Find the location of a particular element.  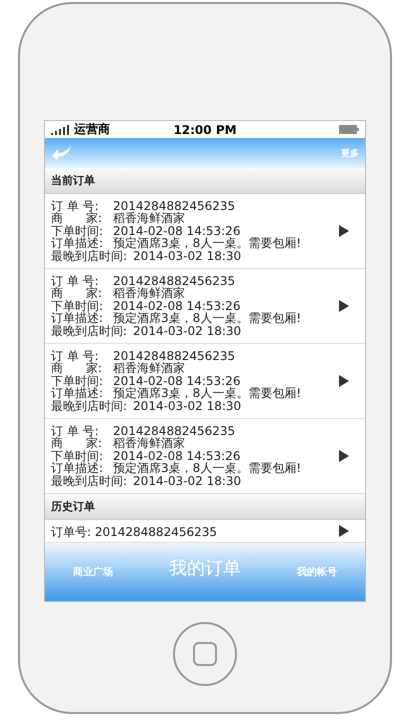

order-number: 订单号: 2014284882456235 is located at coordinates (134, 532).